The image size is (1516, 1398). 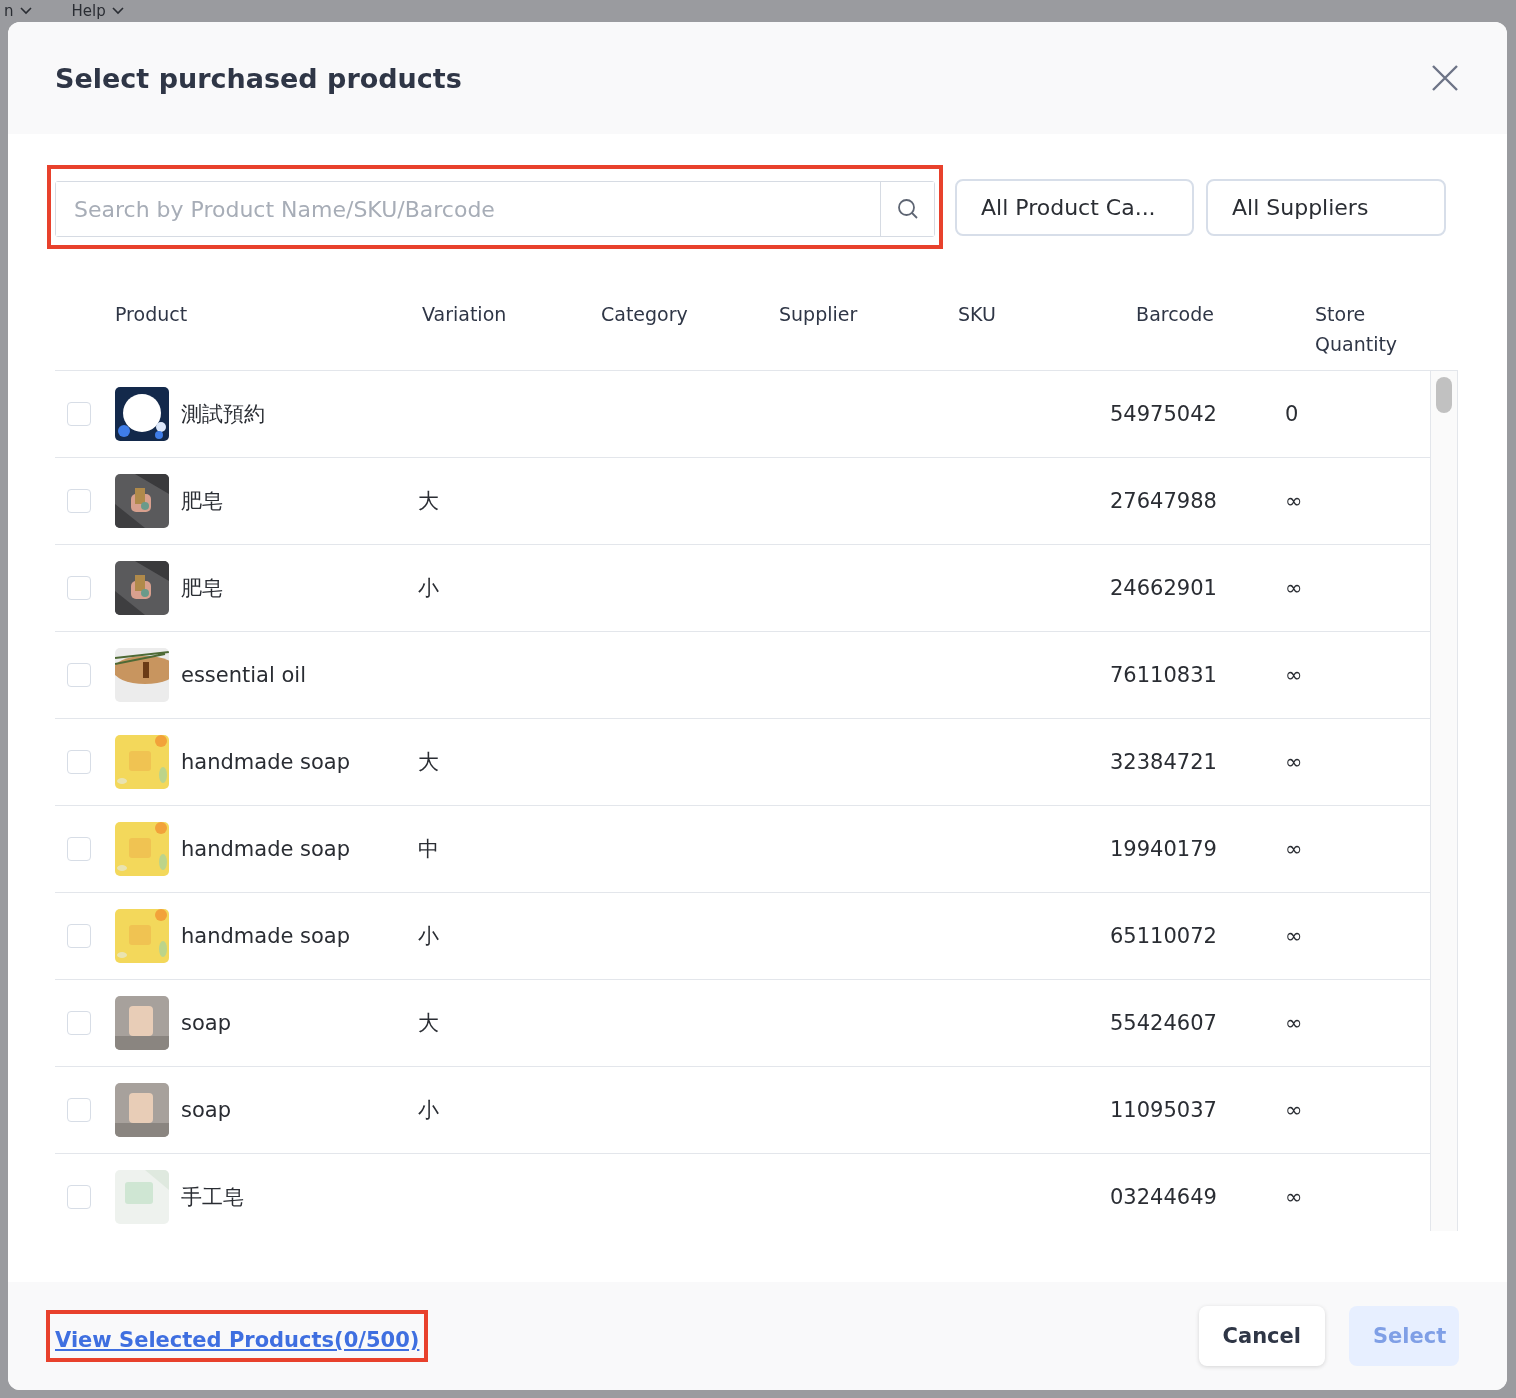 I want to click on scrollbar, so click(x=1444, y=801).